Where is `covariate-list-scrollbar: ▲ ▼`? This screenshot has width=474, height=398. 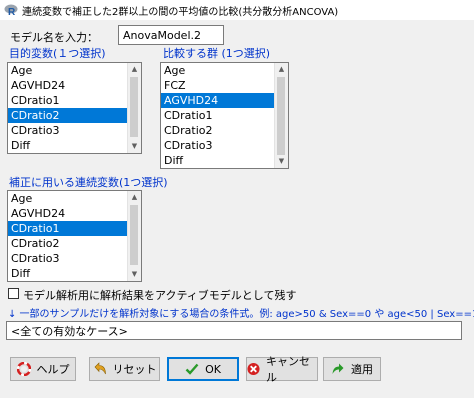
covariate-list-scrollbar: ▲ ▼ is located at coordinates (134, 236).